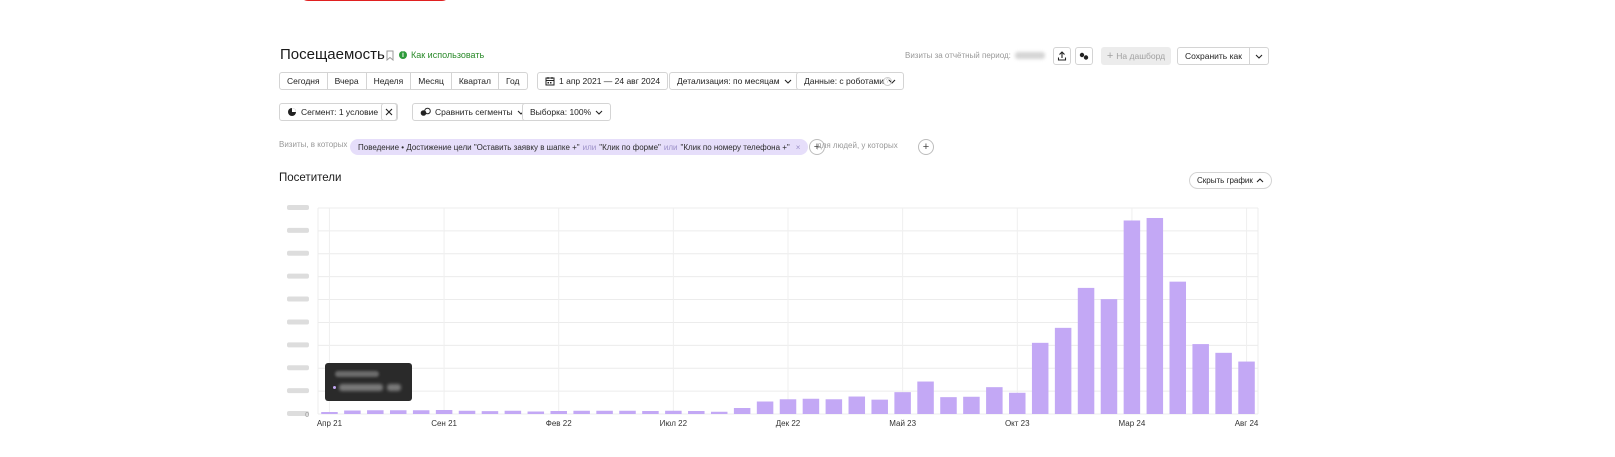 Image resolution: width=1615 pixels, height=457 pixels. What do you see at coordinates (1017, 423) in the screenshot?
I see `x-tick-label: Окт 23` at bounding box center [1017, 423].